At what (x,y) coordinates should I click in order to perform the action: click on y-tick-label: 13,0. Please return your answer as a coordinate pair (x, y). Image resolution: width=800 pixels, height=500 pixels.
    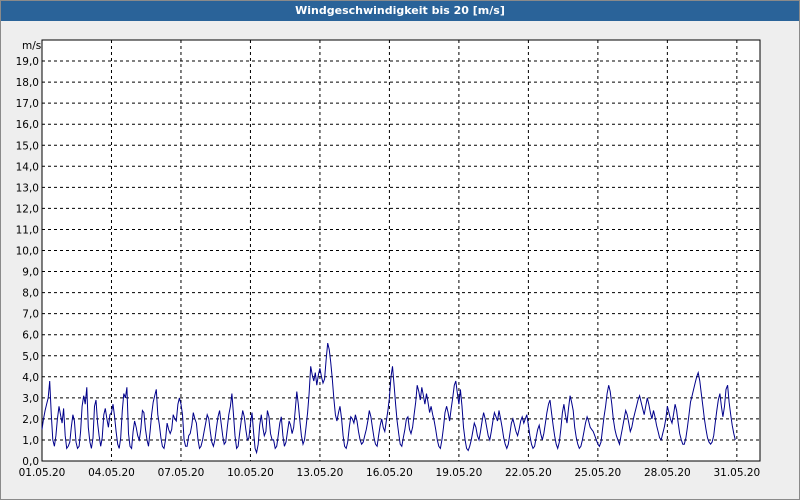
    Looking at the image, I should click on (27, 188).